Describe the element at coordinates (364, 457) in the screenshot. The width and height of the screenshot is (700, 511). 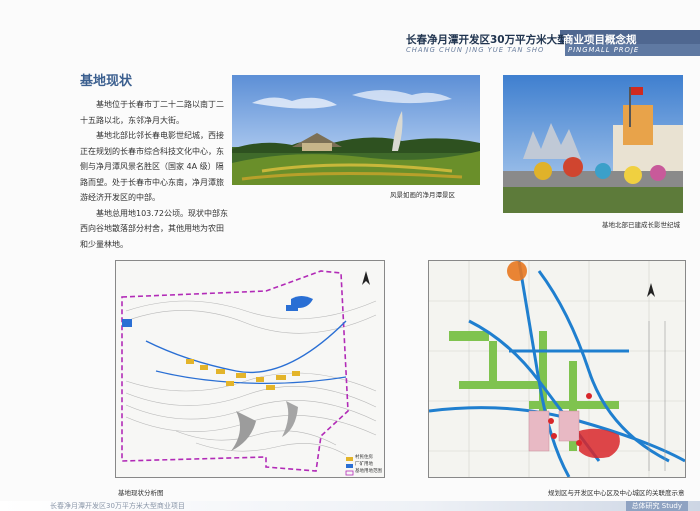
I see `legend-item-residences: 村民住房` at that location.